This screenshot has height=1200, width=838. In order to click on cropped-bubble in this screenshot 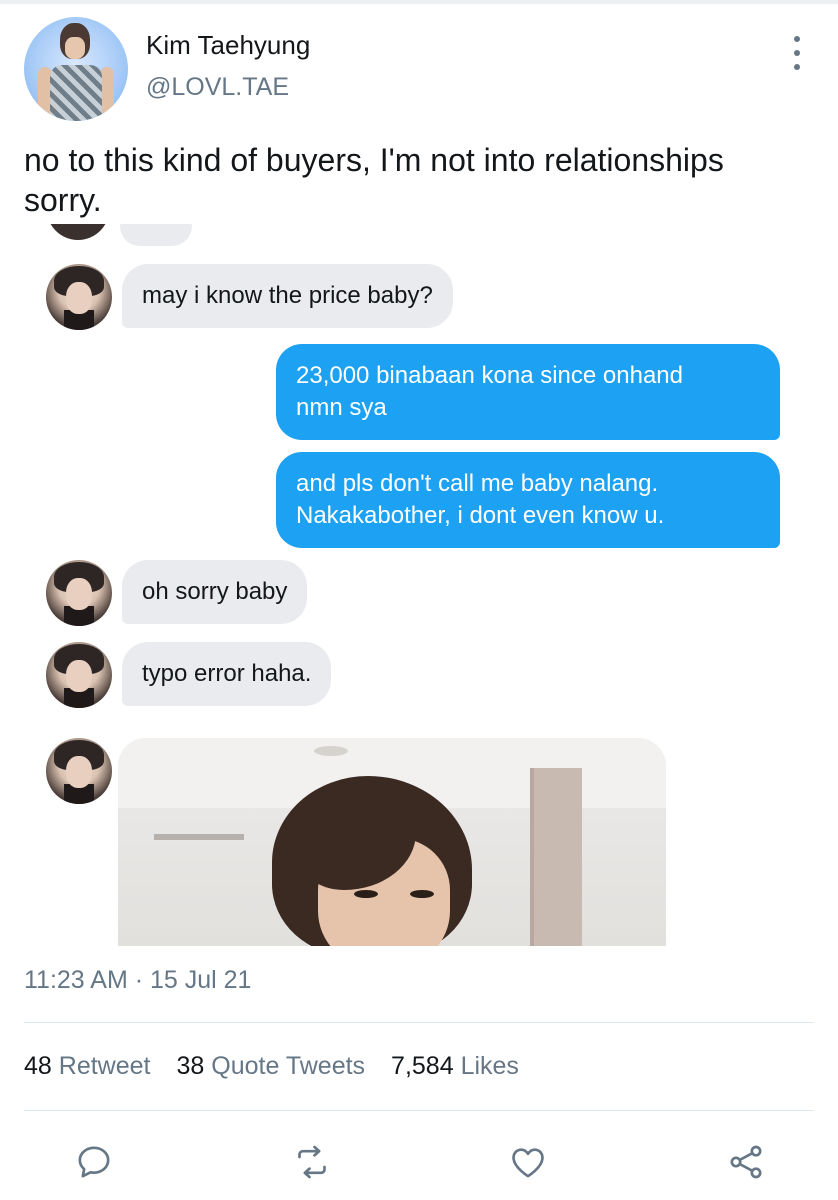, I will do `click(156, 235)`.